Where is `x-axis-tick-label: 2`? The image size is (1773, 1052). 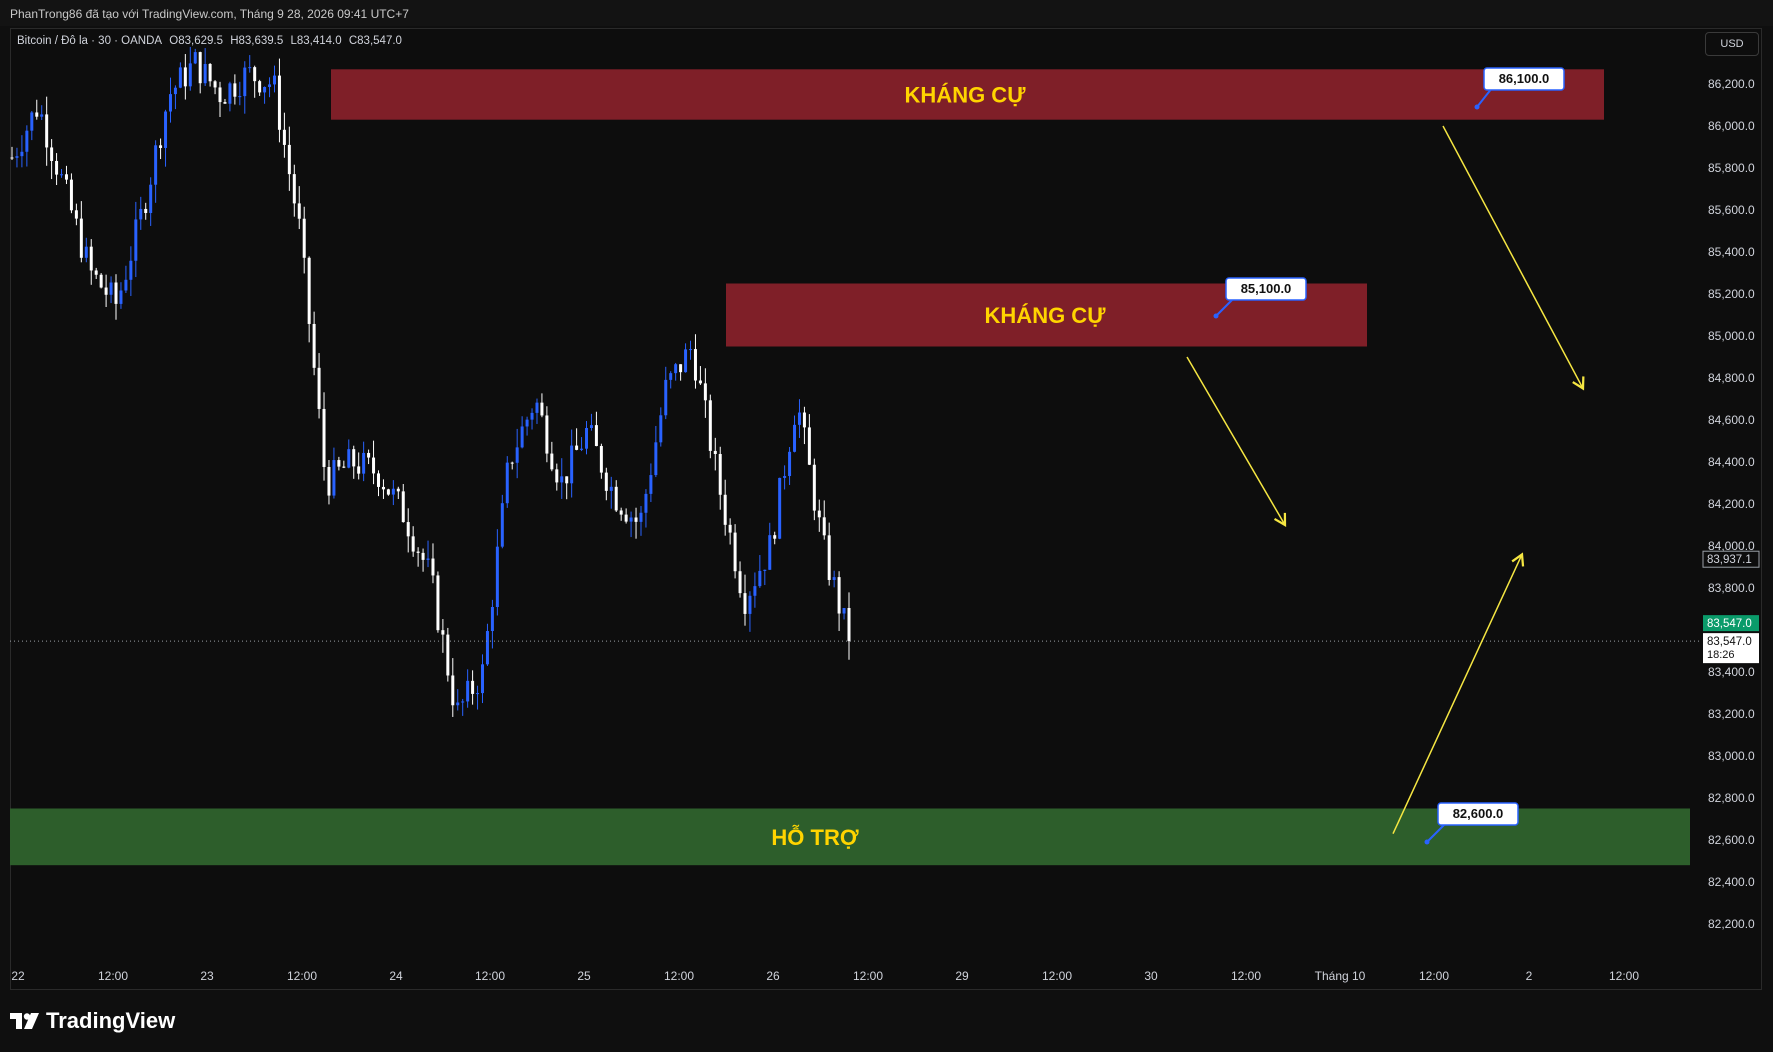 x-axis-tick-label: 2 is located at coordinates (1529, 976).